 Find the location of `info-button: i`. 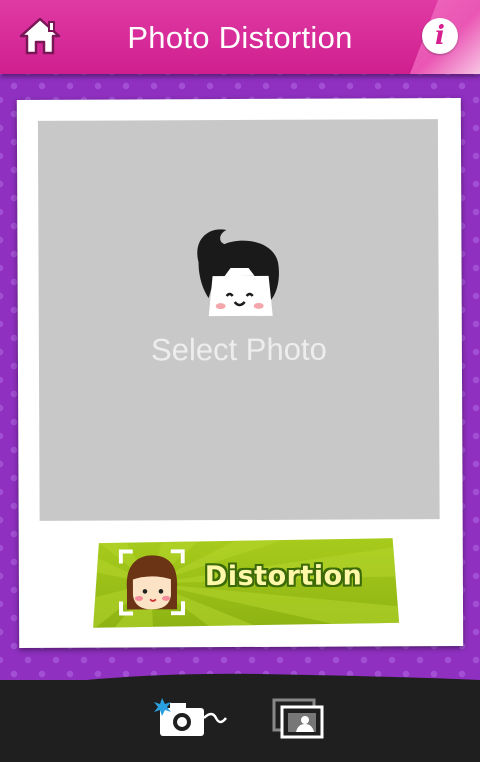

info-button: i is located at coordinates (440, 36).